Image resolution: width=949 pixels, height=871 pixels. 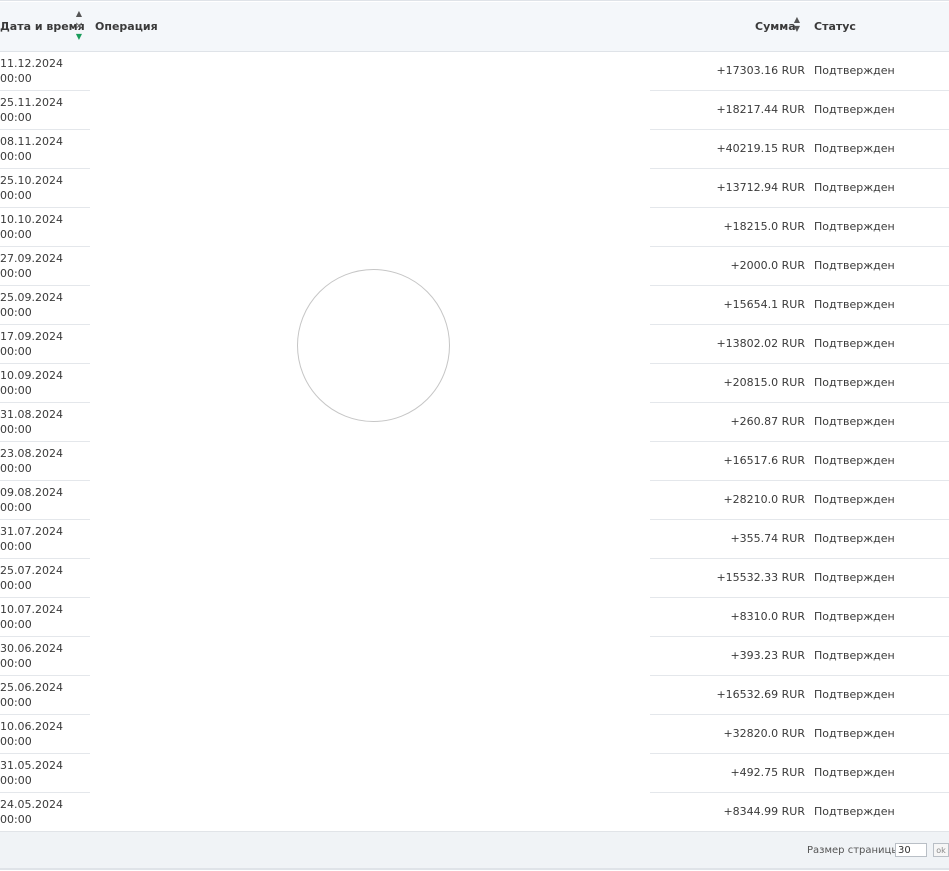 I want to click on date-value: 25.09.2024, so click(x=31, y=297).